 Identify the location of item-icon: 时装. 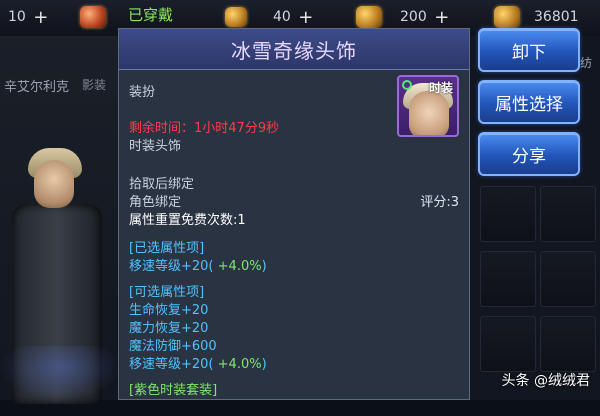
(428, 106).